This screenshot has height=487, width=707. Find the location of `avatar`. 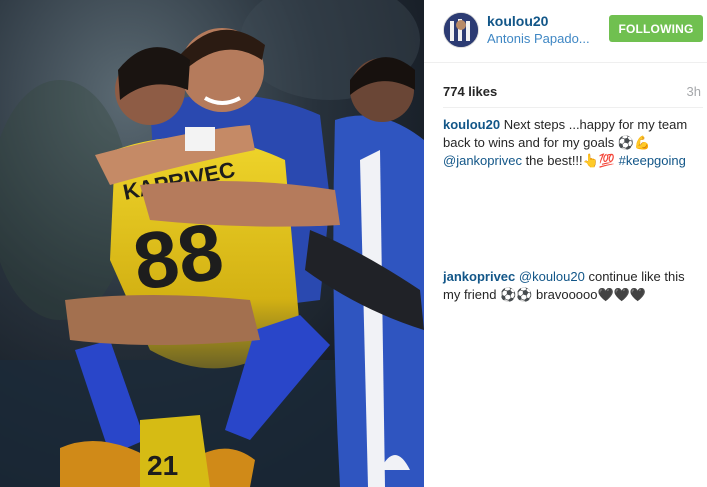

avatar is located at coordinates (461, 30).